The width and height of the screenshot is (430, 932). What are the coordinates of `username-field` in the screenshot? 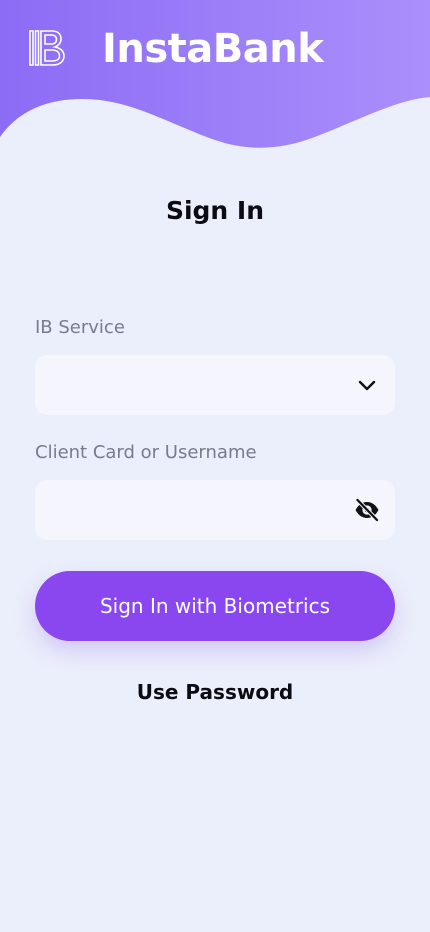 It's located at (215, 510).